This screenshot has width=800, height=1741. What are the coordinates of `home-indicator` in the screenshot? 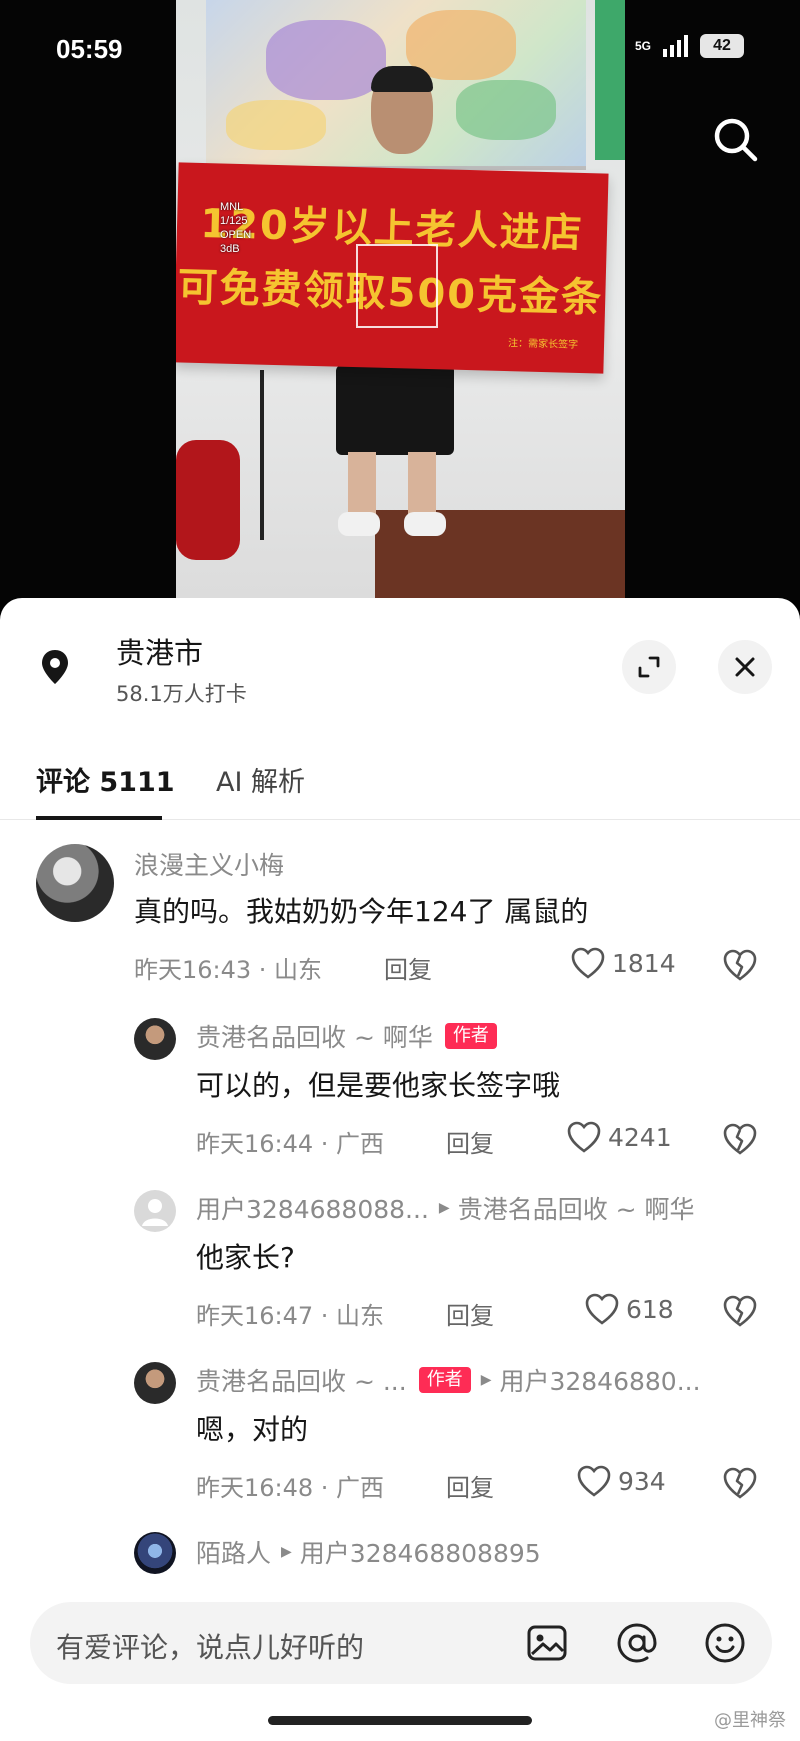 It's located at (400, 1720).